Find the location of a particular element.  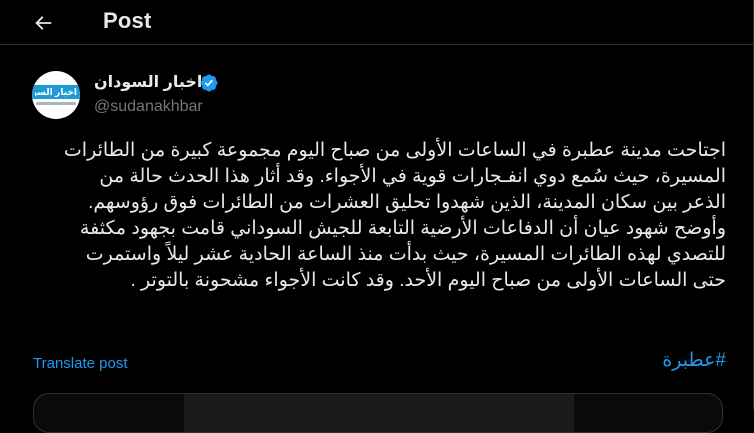

avatar: اخبار السودان is located at coordinates (56, 95).